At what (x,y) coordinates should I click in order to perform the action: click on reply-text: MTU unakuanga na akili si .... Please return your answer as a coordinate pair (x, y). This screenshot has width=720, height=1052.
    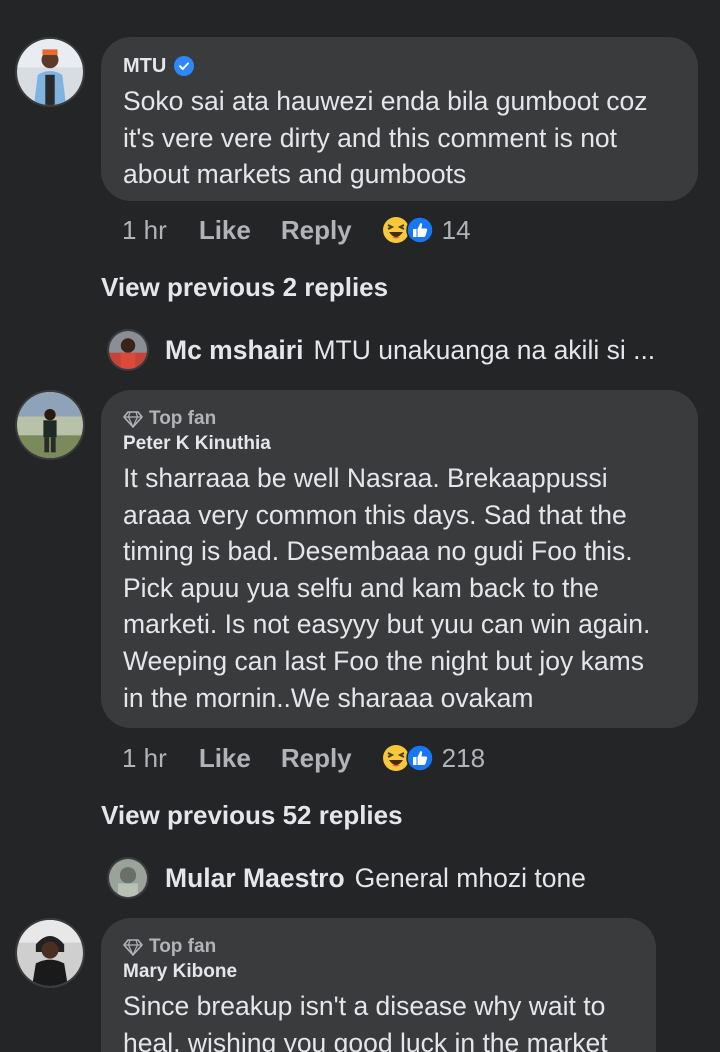
    Looking at the image, I should click on (484, 349).